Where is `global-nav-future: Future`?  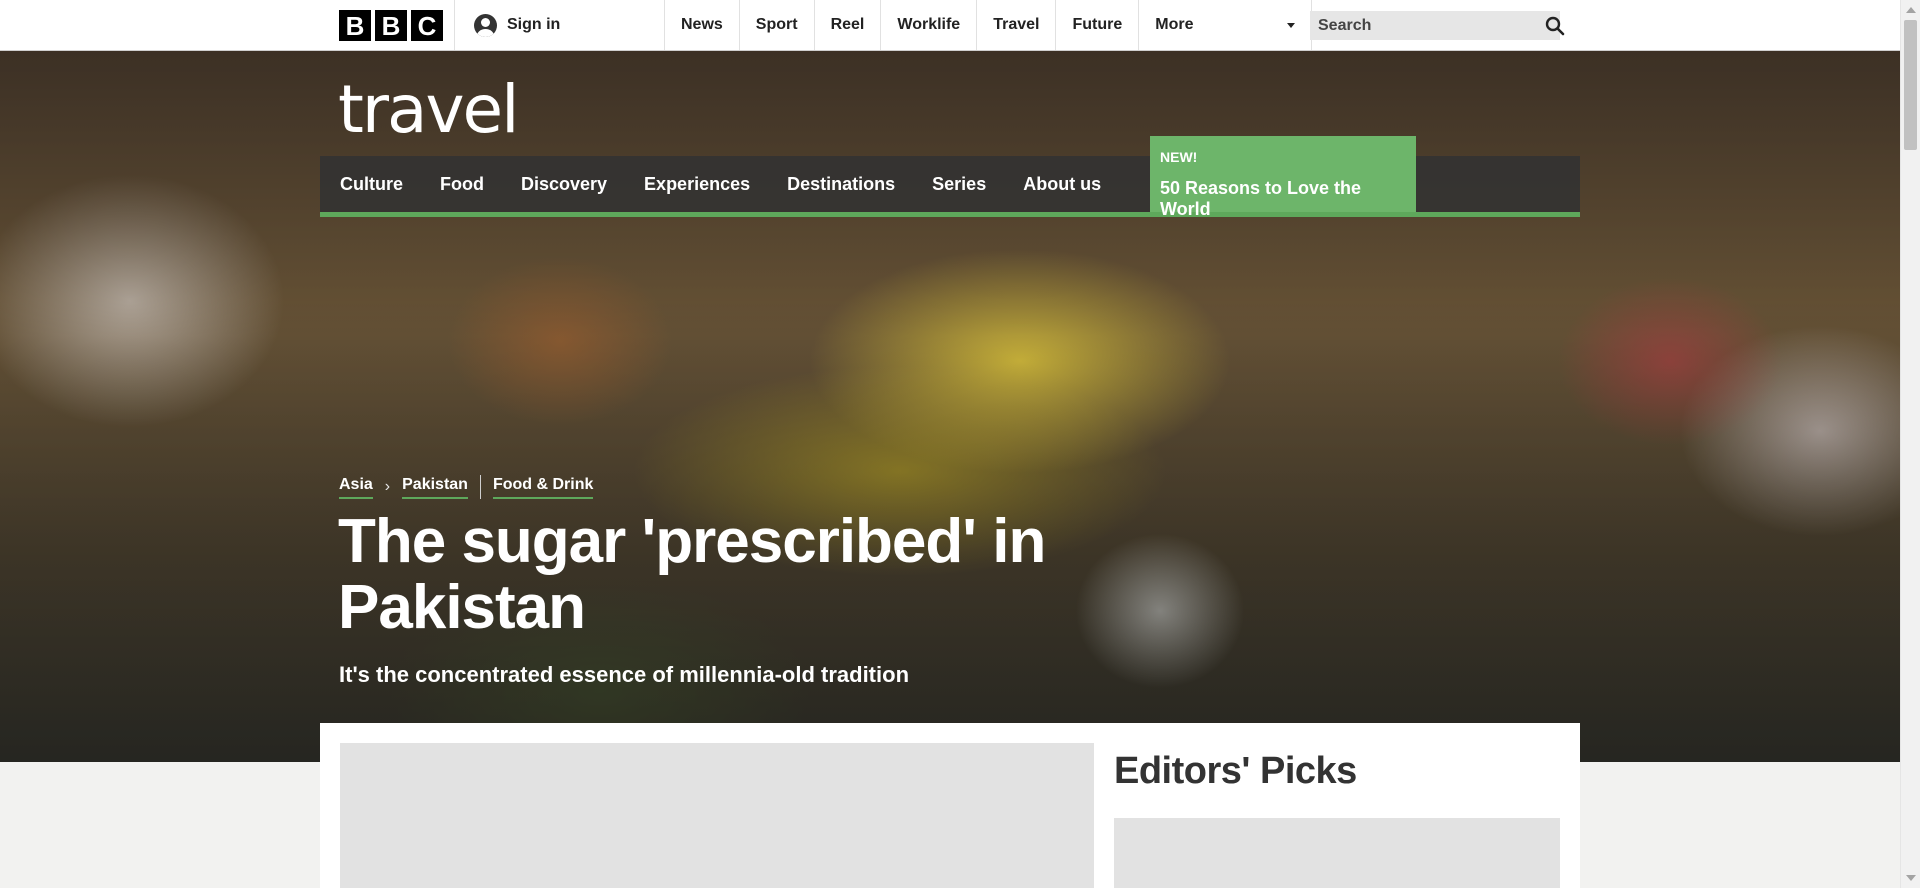
global-nav-future: Future is located at coordinates (1096, 25).